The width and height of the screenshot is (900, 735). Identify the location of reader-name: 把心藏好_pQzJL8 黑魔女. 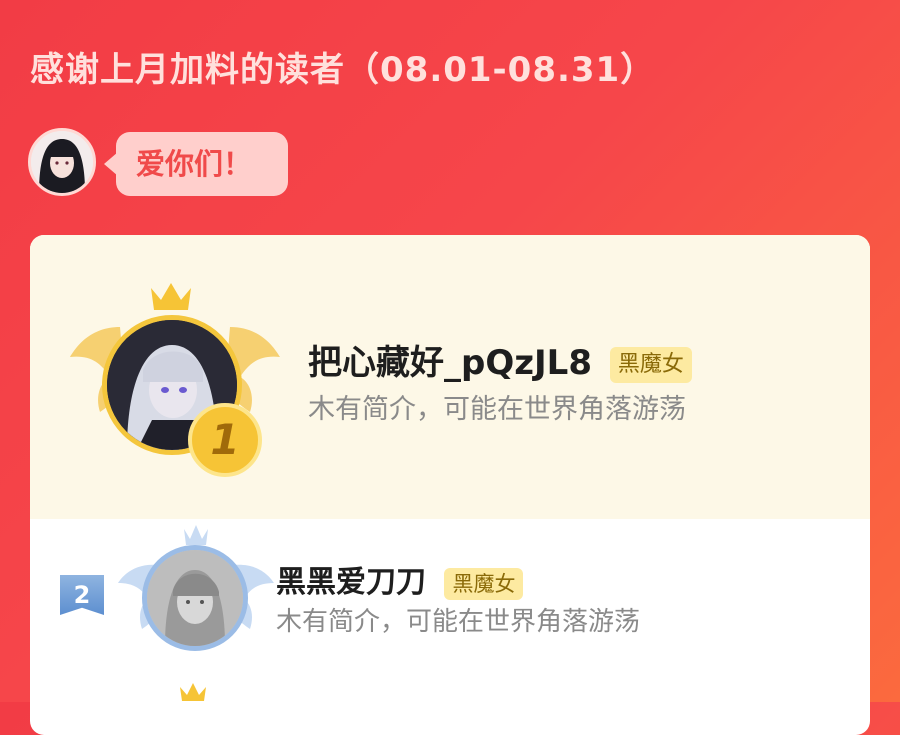
(500, 359).